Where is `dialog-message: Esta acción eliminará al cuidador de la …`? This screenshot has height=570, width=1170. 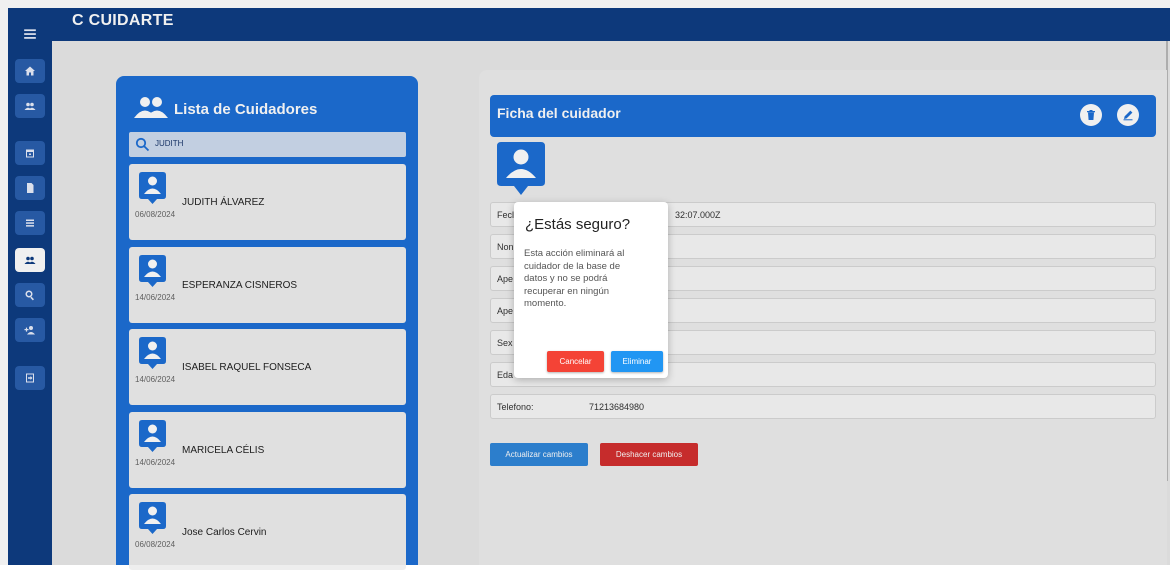
dialog-message: Esta acción eliminará al cuidador de la … is located at coordinates (574, 278).